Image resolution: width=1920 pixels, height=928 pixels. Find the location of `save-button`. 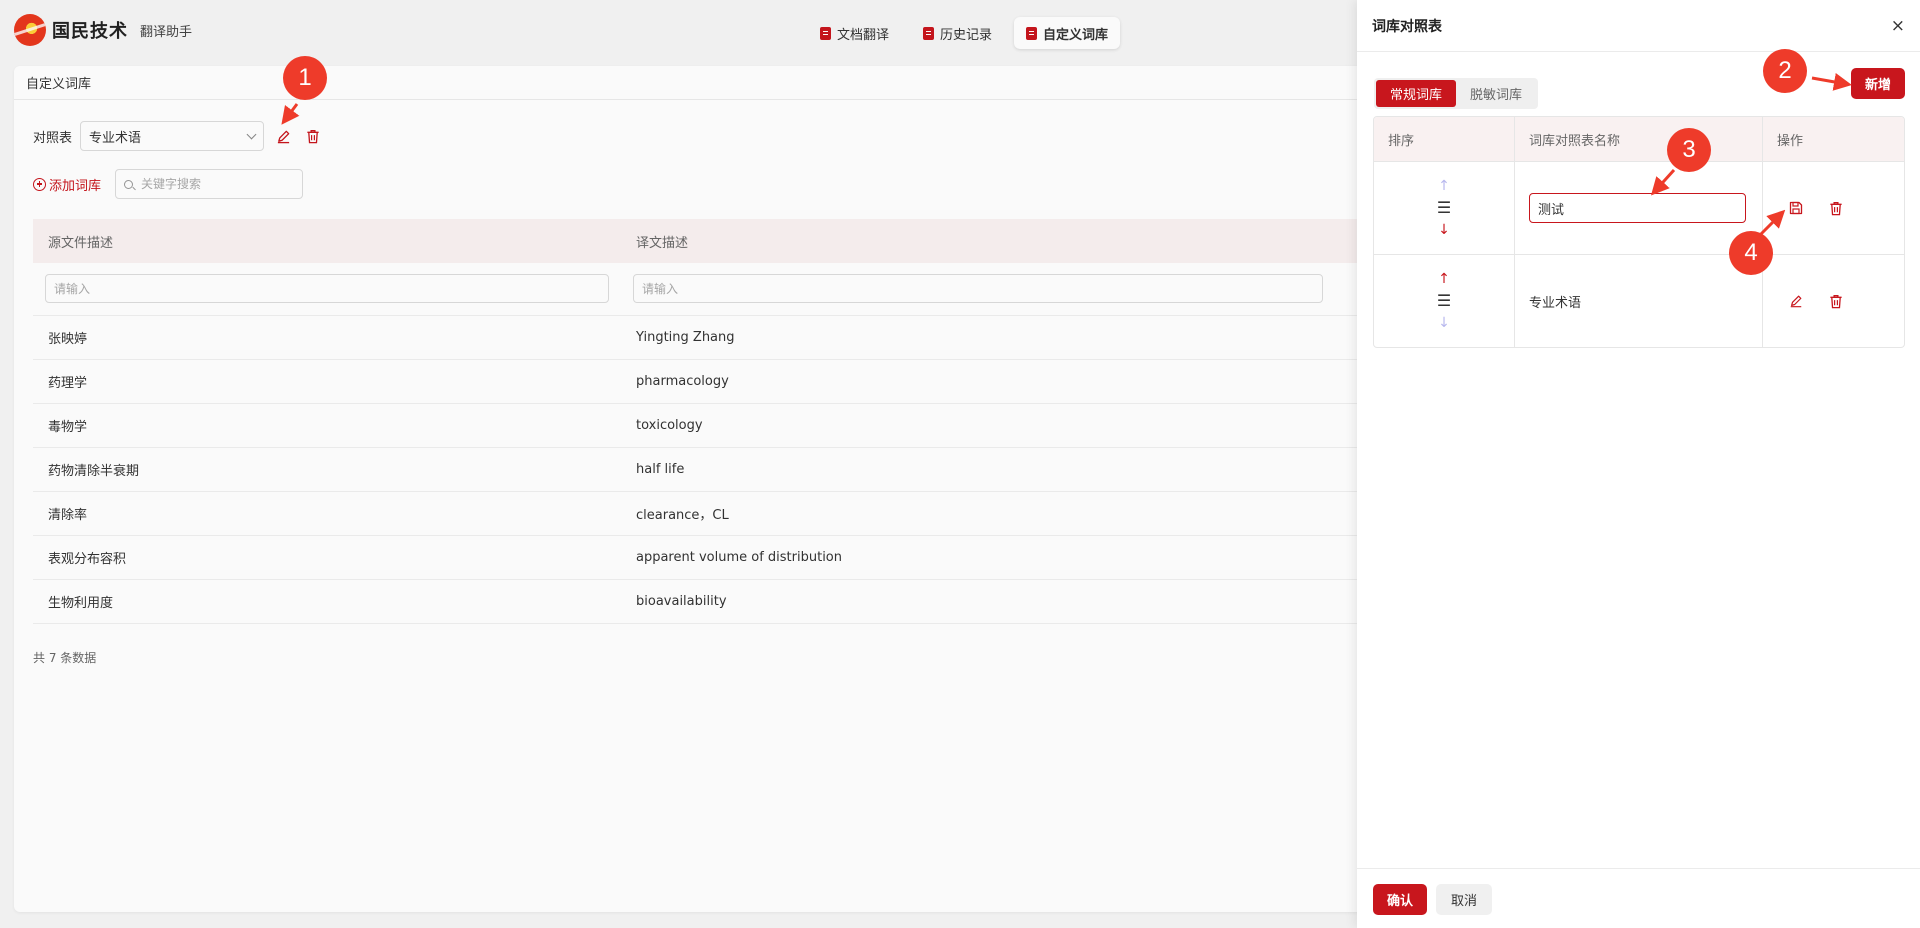

save-button is located at coordinates (1796, 208).